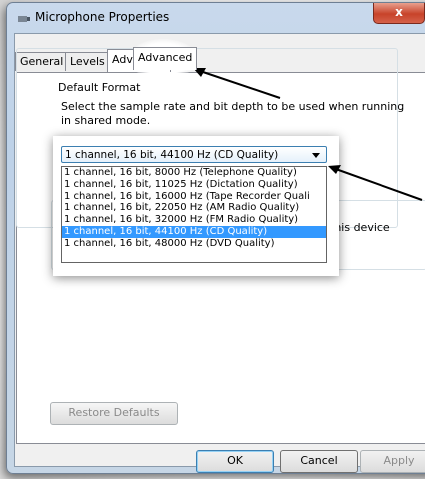 Image resolution: width=425 pixels, height=479 pixels. What do you see at coordinates (165, 58) in the screenshot?
I see `tab-advanced-callout: Advanced` at bounding box center [165, 58].